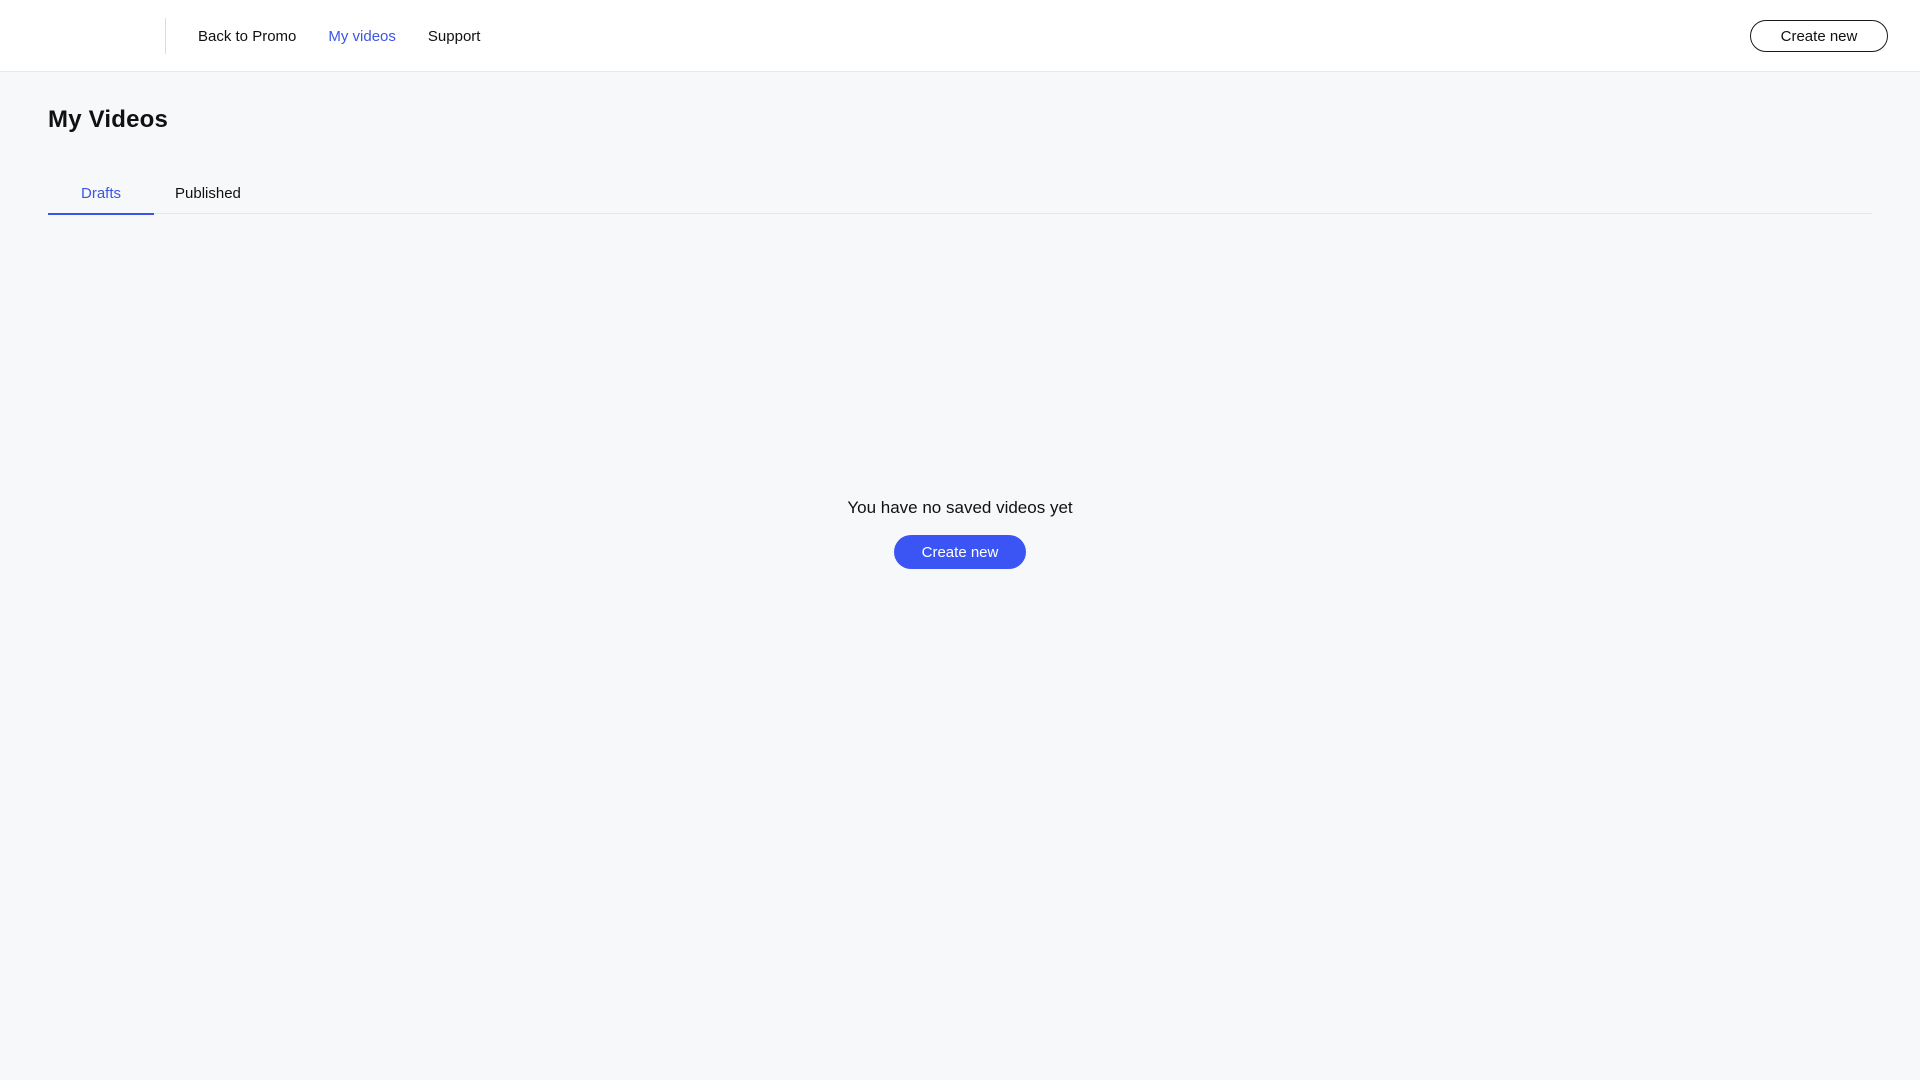 The width and height of the screenshot is (1920, 1080). What do you see at coordinates (247, 36) in the screenshot?
I see `nav-back-to-promo: Back to Promo` at bounding box center [247, 36].